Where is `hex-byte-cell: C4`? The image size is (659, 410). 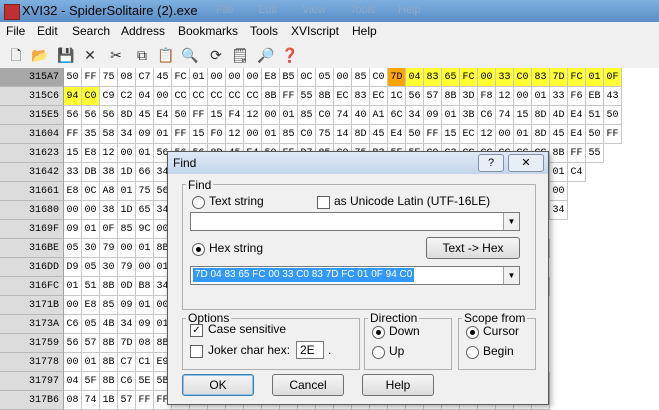
hex-byte-cell: C4 is located at coordinates (577, 172).